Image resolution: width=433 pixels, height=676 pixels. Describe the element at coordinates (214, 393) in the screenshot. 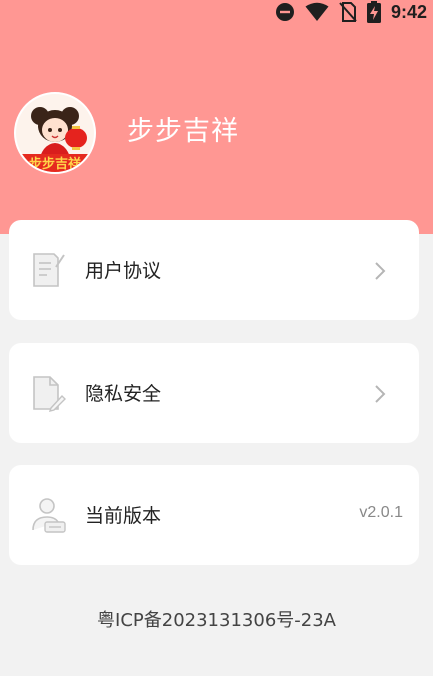

I see `privacy-security-item: 隐私安全` at that location.